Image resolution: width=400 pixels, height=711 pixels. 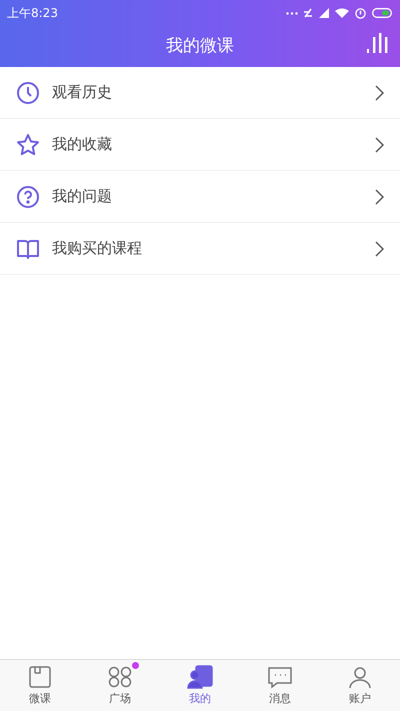 I want to click on star-icon, so click(x=28, y=144).